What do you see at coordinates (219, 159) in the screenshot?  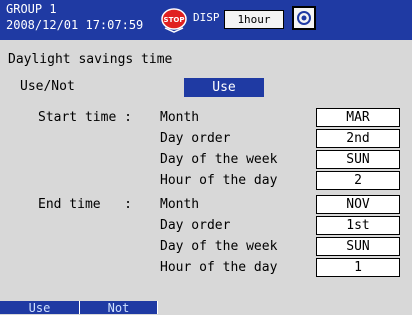 I see `start-day-of-week-label: Day of the week` at bounding box center [219, 159].